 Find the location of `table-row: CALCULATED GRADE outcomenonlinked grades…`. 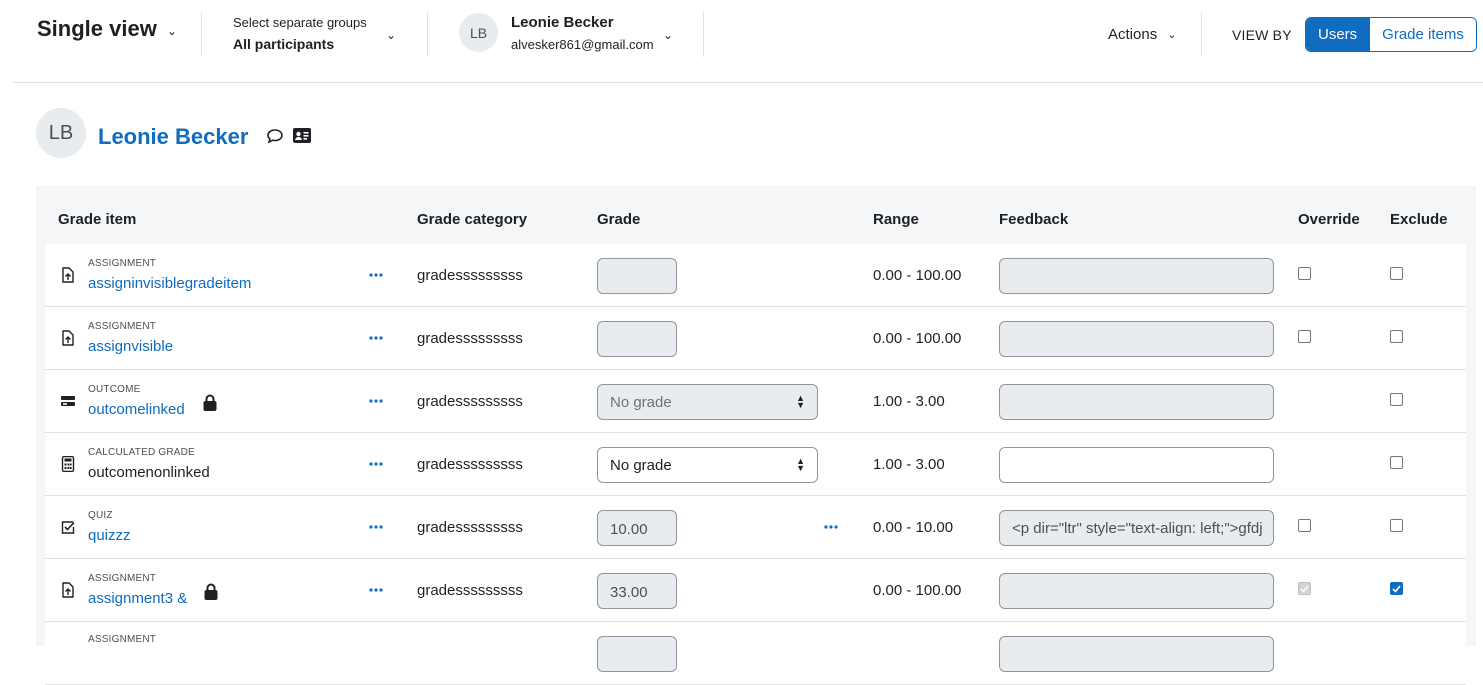

table-row: CALCULATED GRADE outcomenonlinked grades… is located at coordinates (755, 464).